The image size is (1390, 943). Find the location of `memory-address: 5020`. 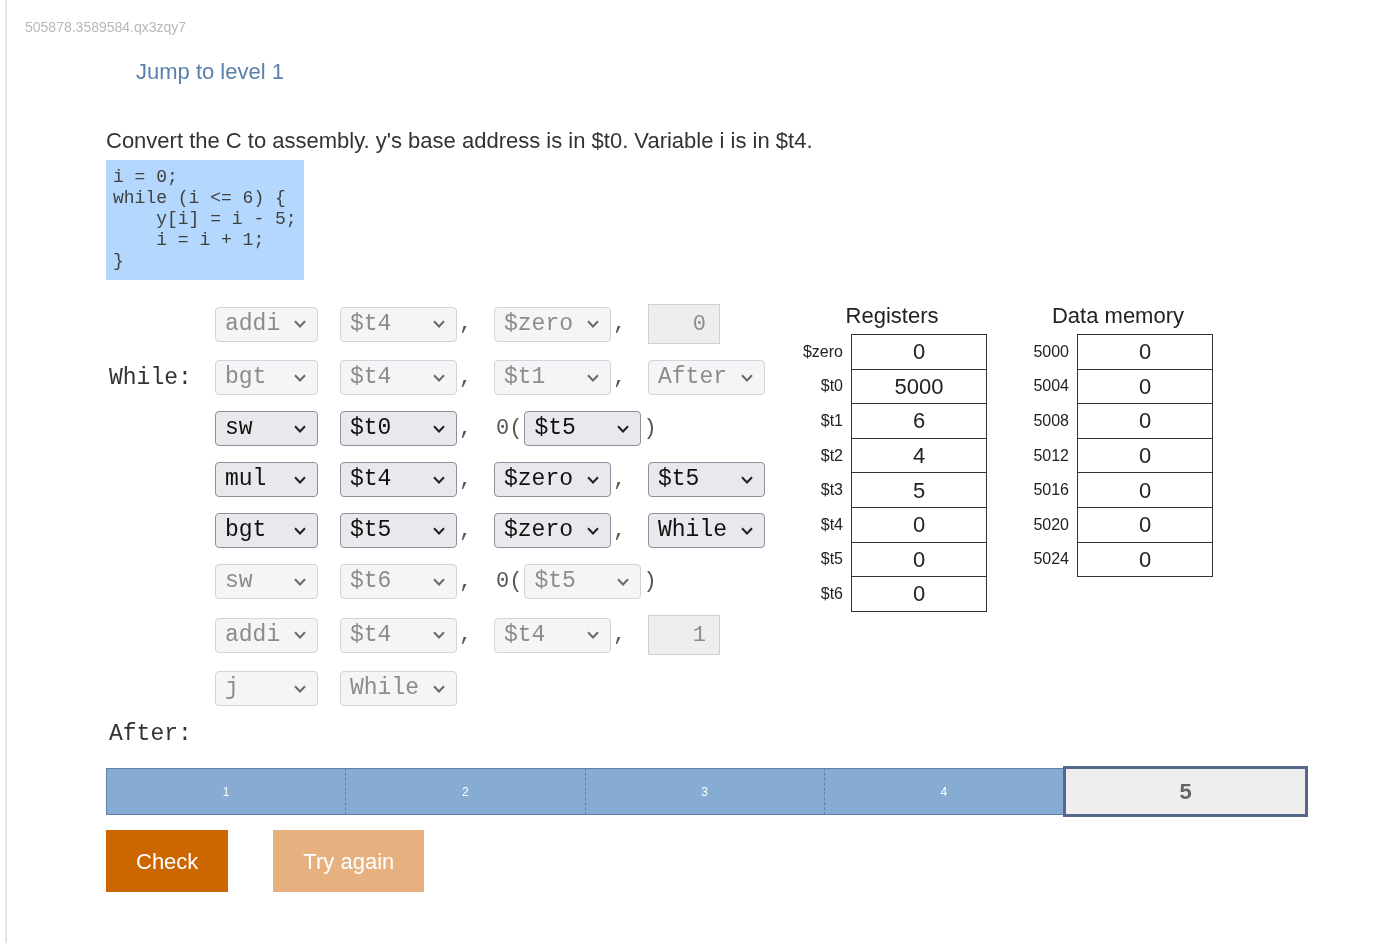

memory-address: 5020 is located at coordinates (1051, 524).